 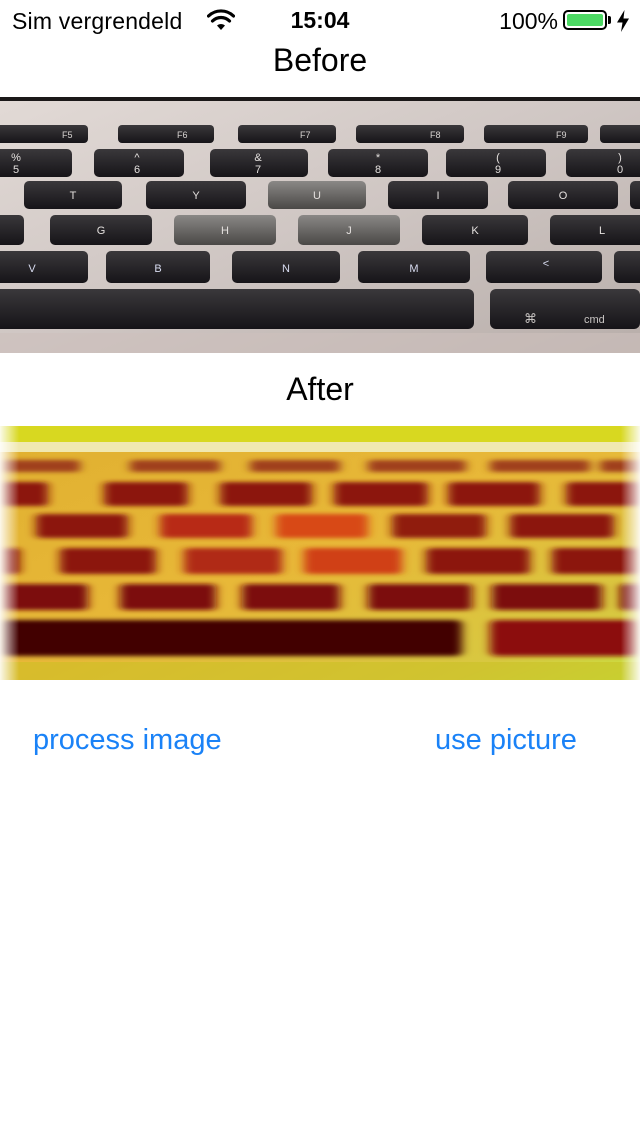 I want to click on key-label: I, so click(x=437, y=196).